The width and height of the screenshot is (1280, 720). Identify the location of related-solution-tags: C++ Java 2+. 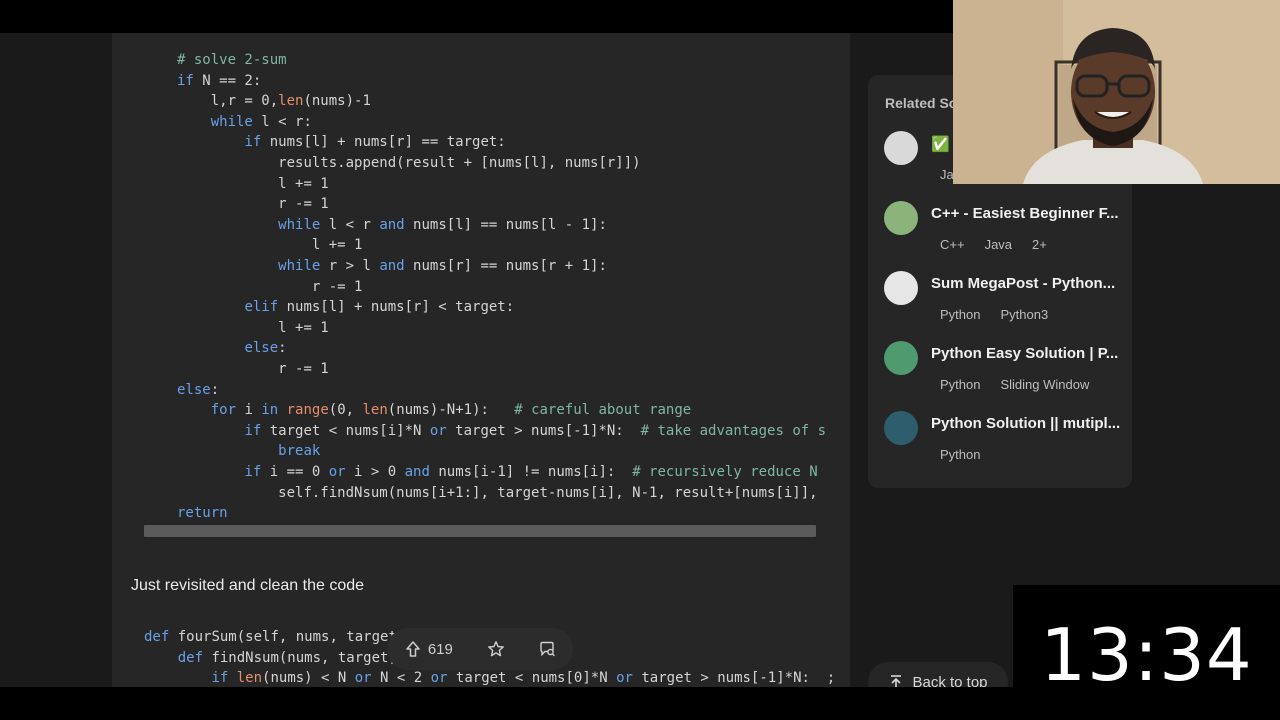
(1003, 244).